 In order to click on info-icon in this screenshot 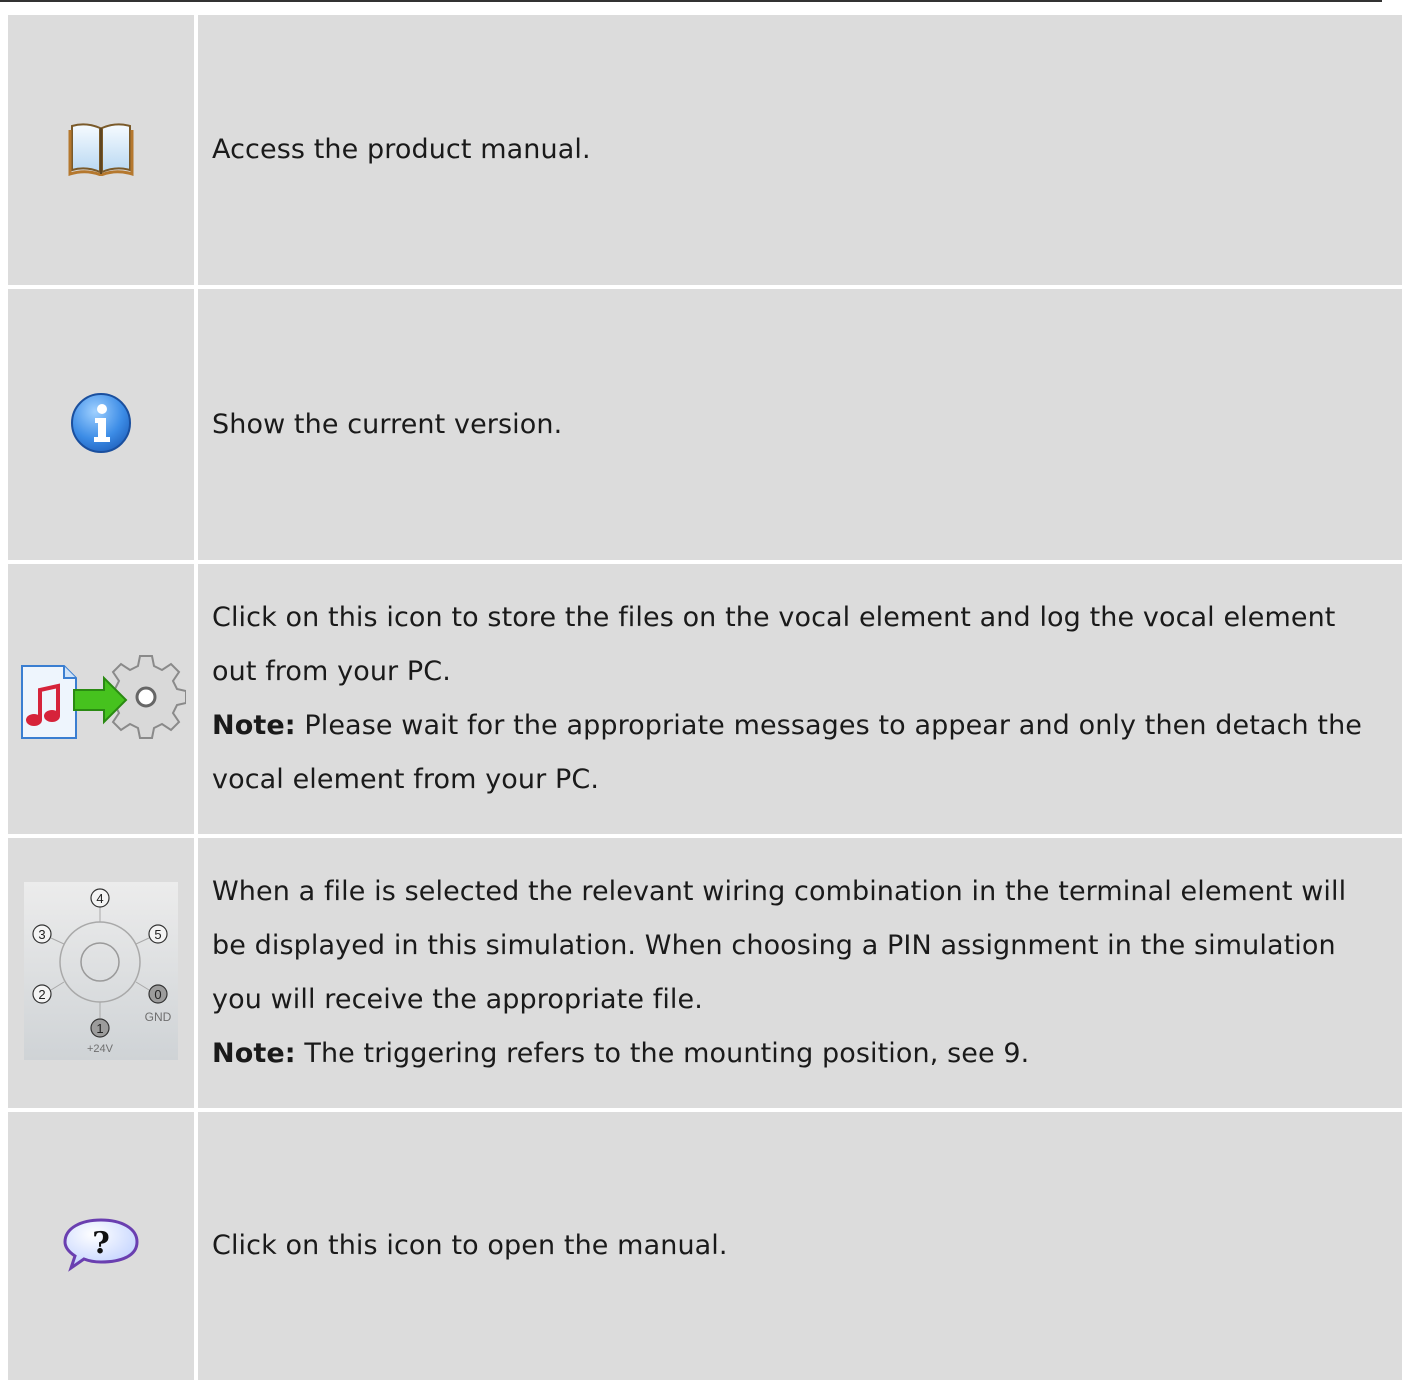, I will do `click(101, 425)`.